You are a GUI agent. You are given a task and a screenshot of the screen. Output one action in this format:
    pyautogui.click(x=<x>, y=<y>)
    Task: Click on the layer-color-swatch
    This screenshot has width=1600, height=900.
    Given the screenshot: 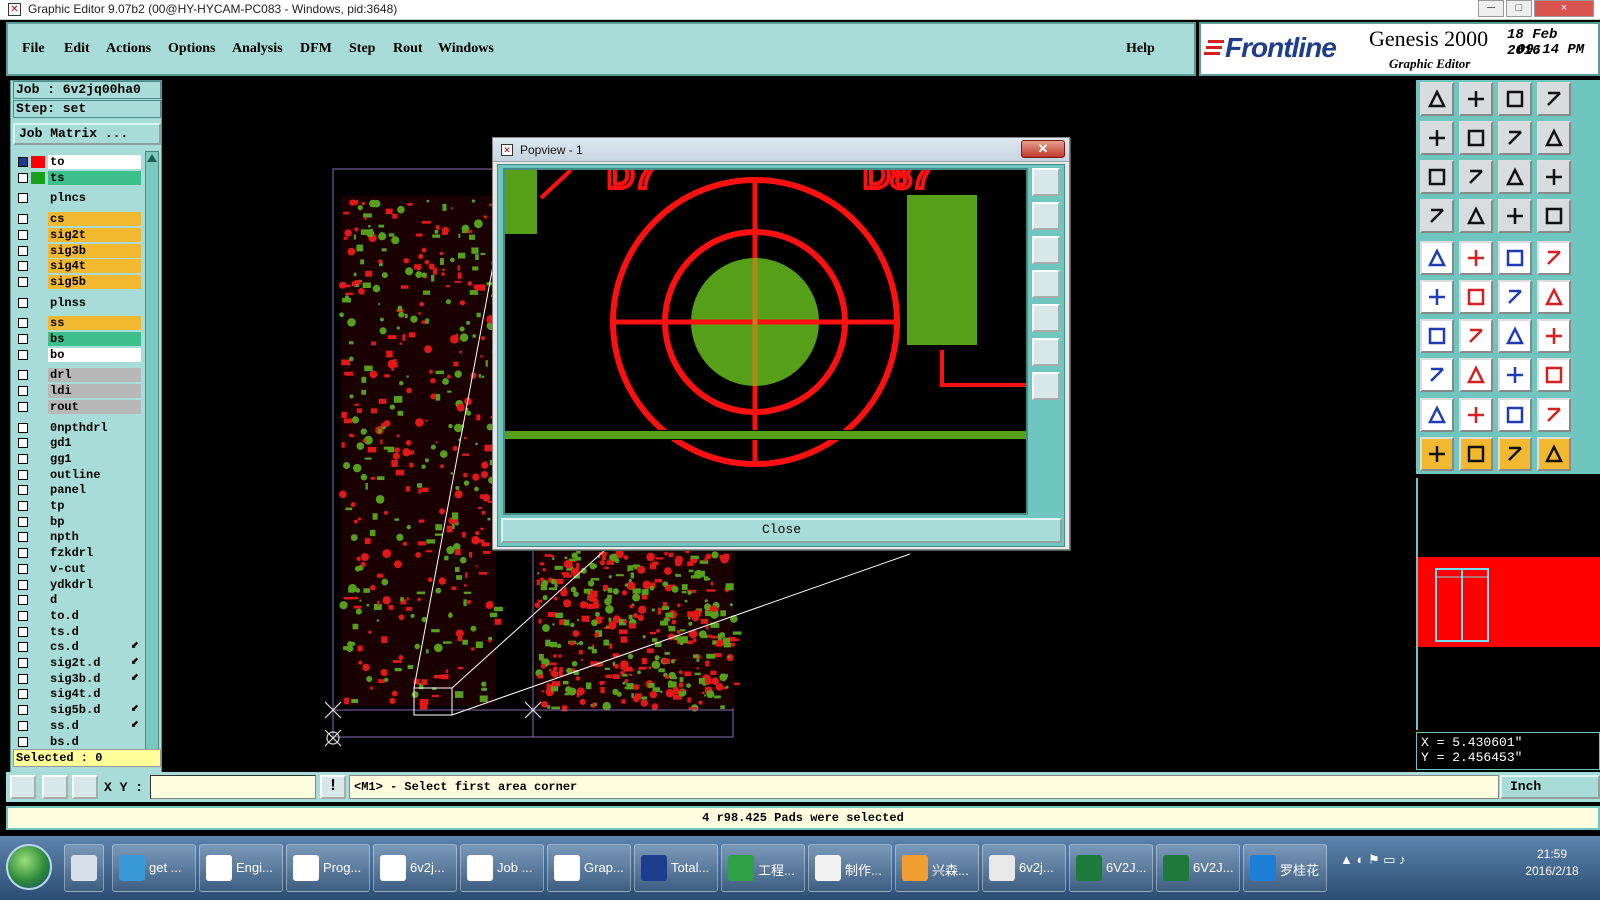 What is the action you would take?
    pyautogui.click(x=38, y=162)
    